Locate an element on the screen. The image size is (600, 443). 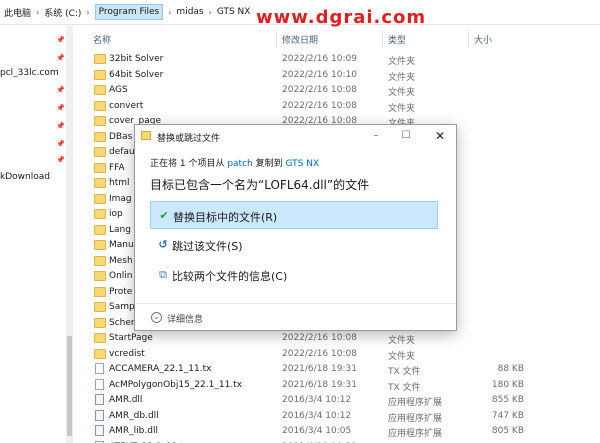
file-row: AGS 2022/2/16 10:08 文件夹 is located at coordinates (337, 91).